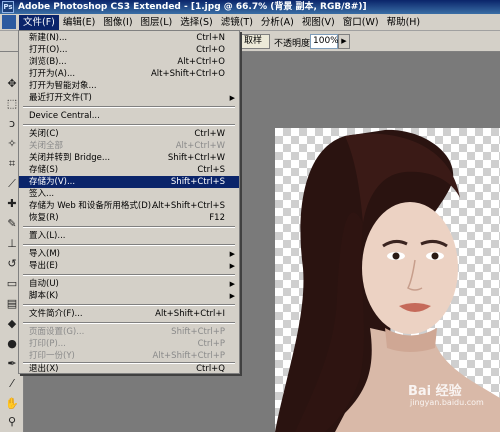 This screenshot has height=432, width=500. Describe the element at coordinates (129, 182) in the screenshot. I see `menu-item-save-as: 存储为(V)... Shift+Ctrl+S` at that location.